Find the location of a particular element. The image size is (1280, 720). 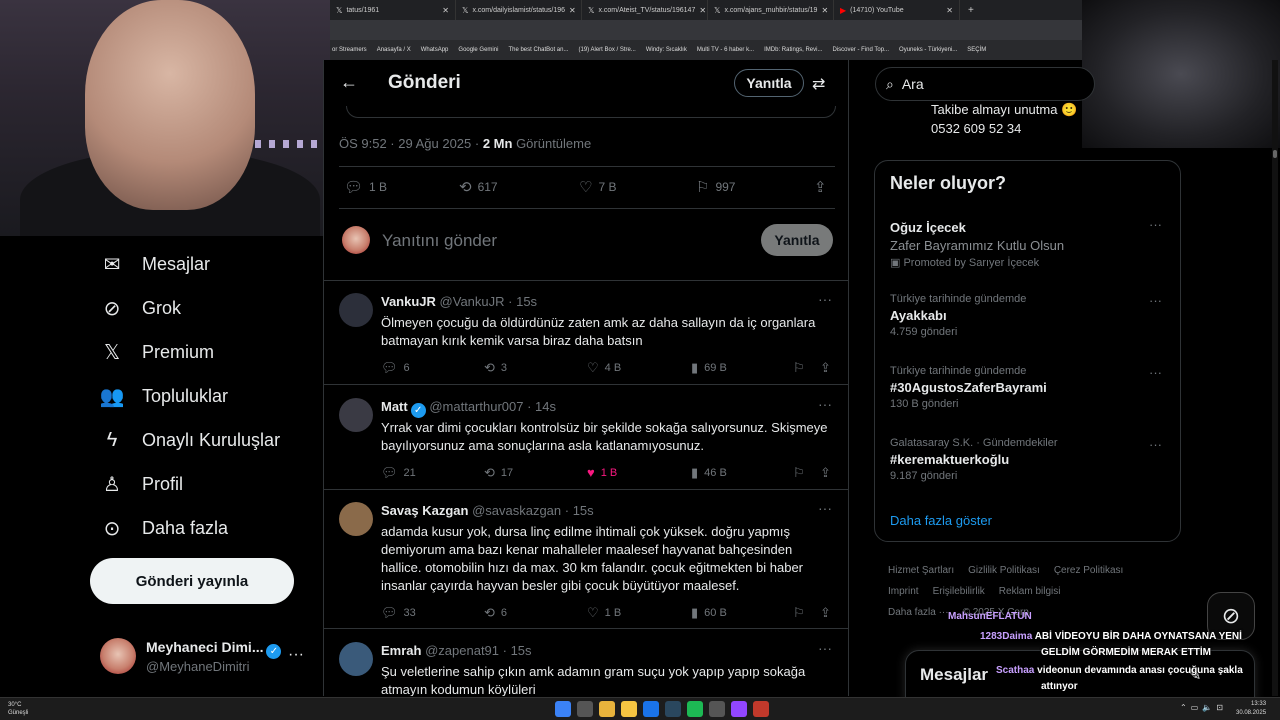

sliders-icon: ⇄ is located at coordinates (818, 84).